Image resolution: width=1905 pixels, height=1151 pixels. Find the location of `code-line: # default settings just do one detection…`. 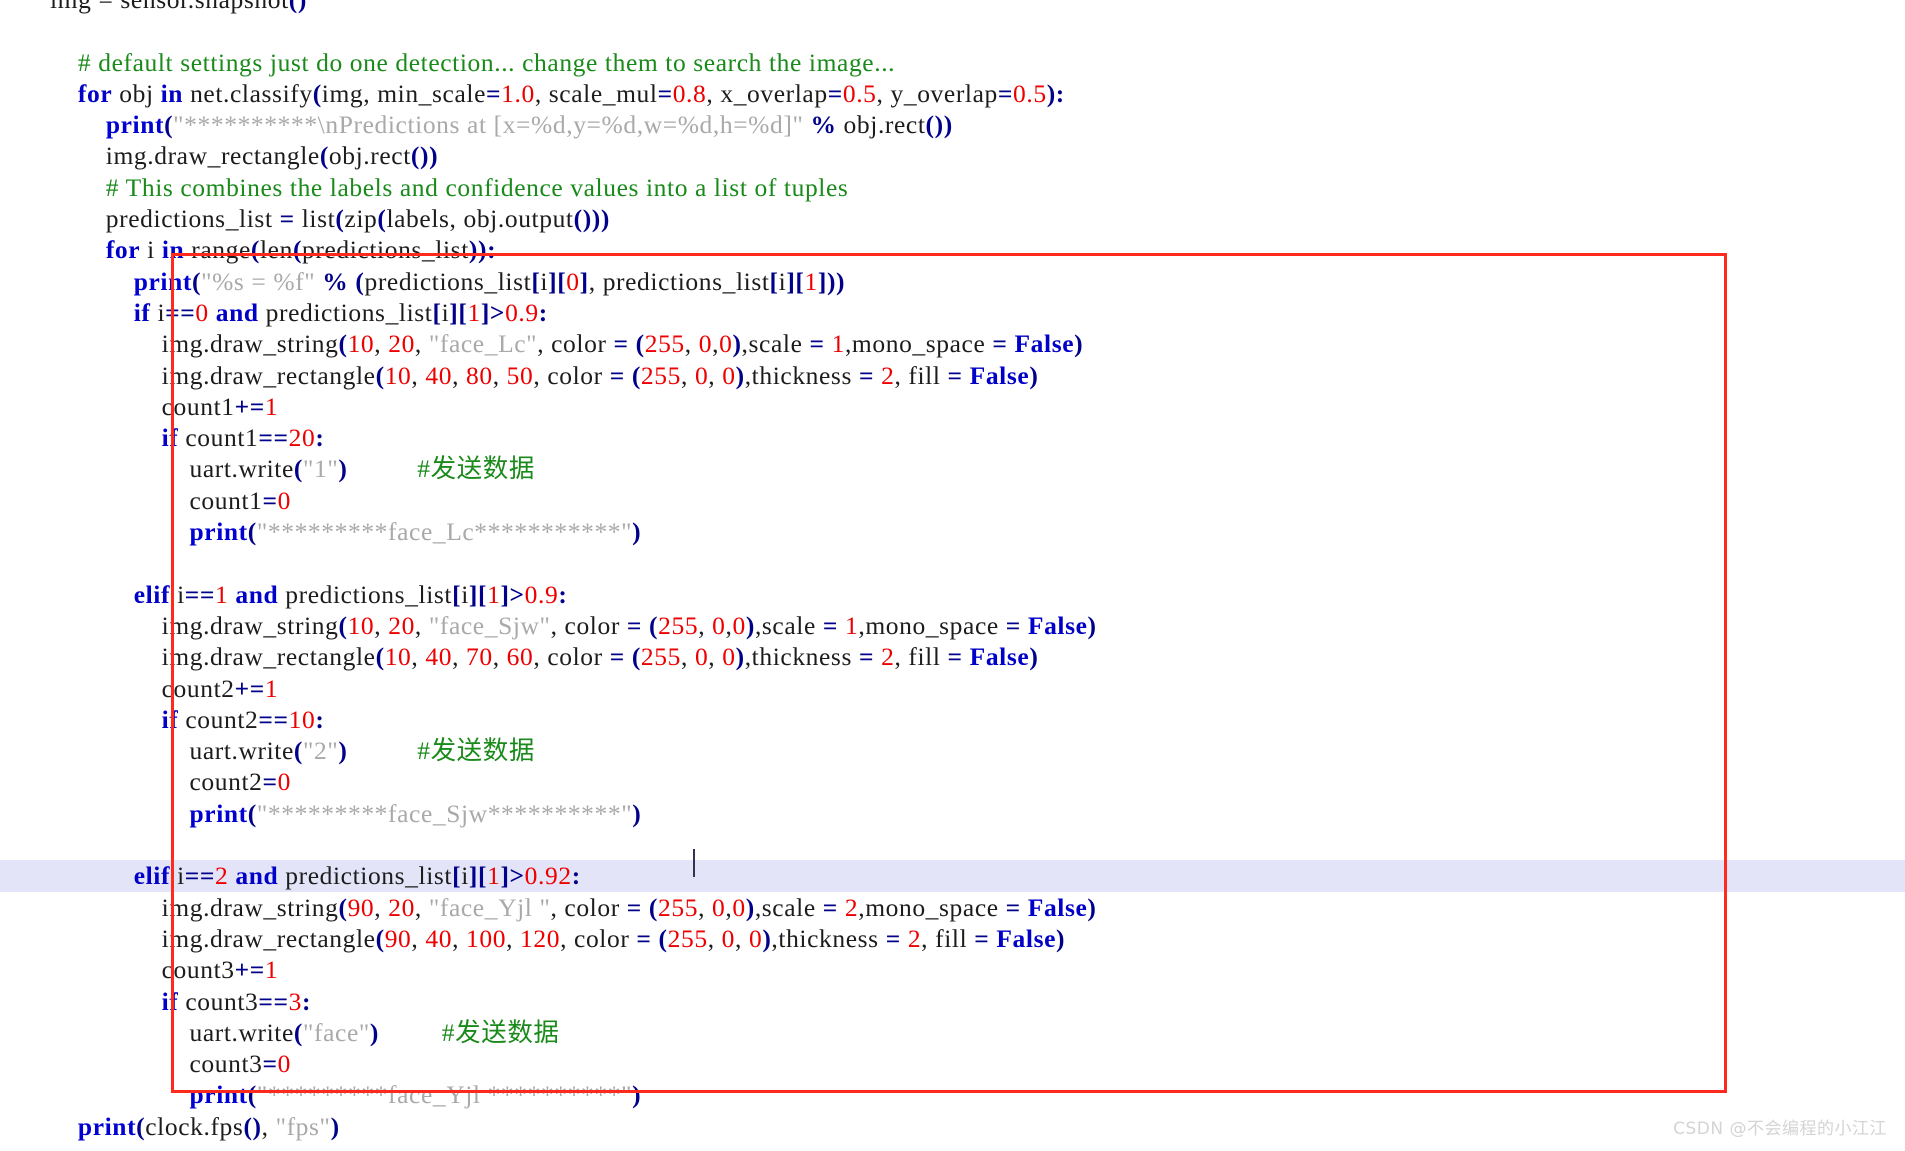

code-line: # default settings just do one detection… is located at coordinates (952, 62).